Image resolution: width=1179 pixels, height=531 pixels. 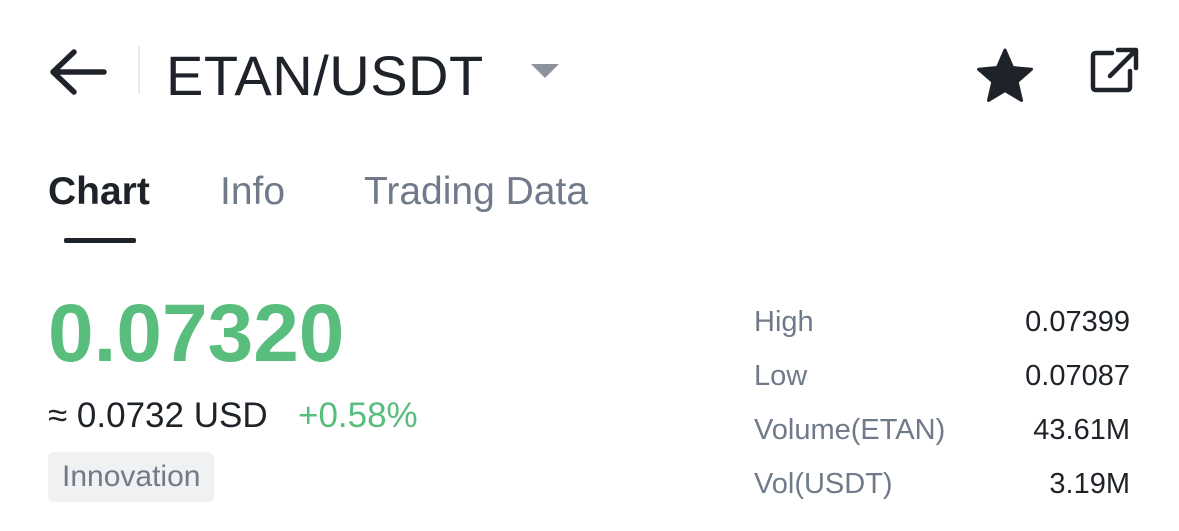 What do you see at coordinates (100, 240) in the screenshot?
I see `active-tab-indicator` at bounding box center [100, 240].